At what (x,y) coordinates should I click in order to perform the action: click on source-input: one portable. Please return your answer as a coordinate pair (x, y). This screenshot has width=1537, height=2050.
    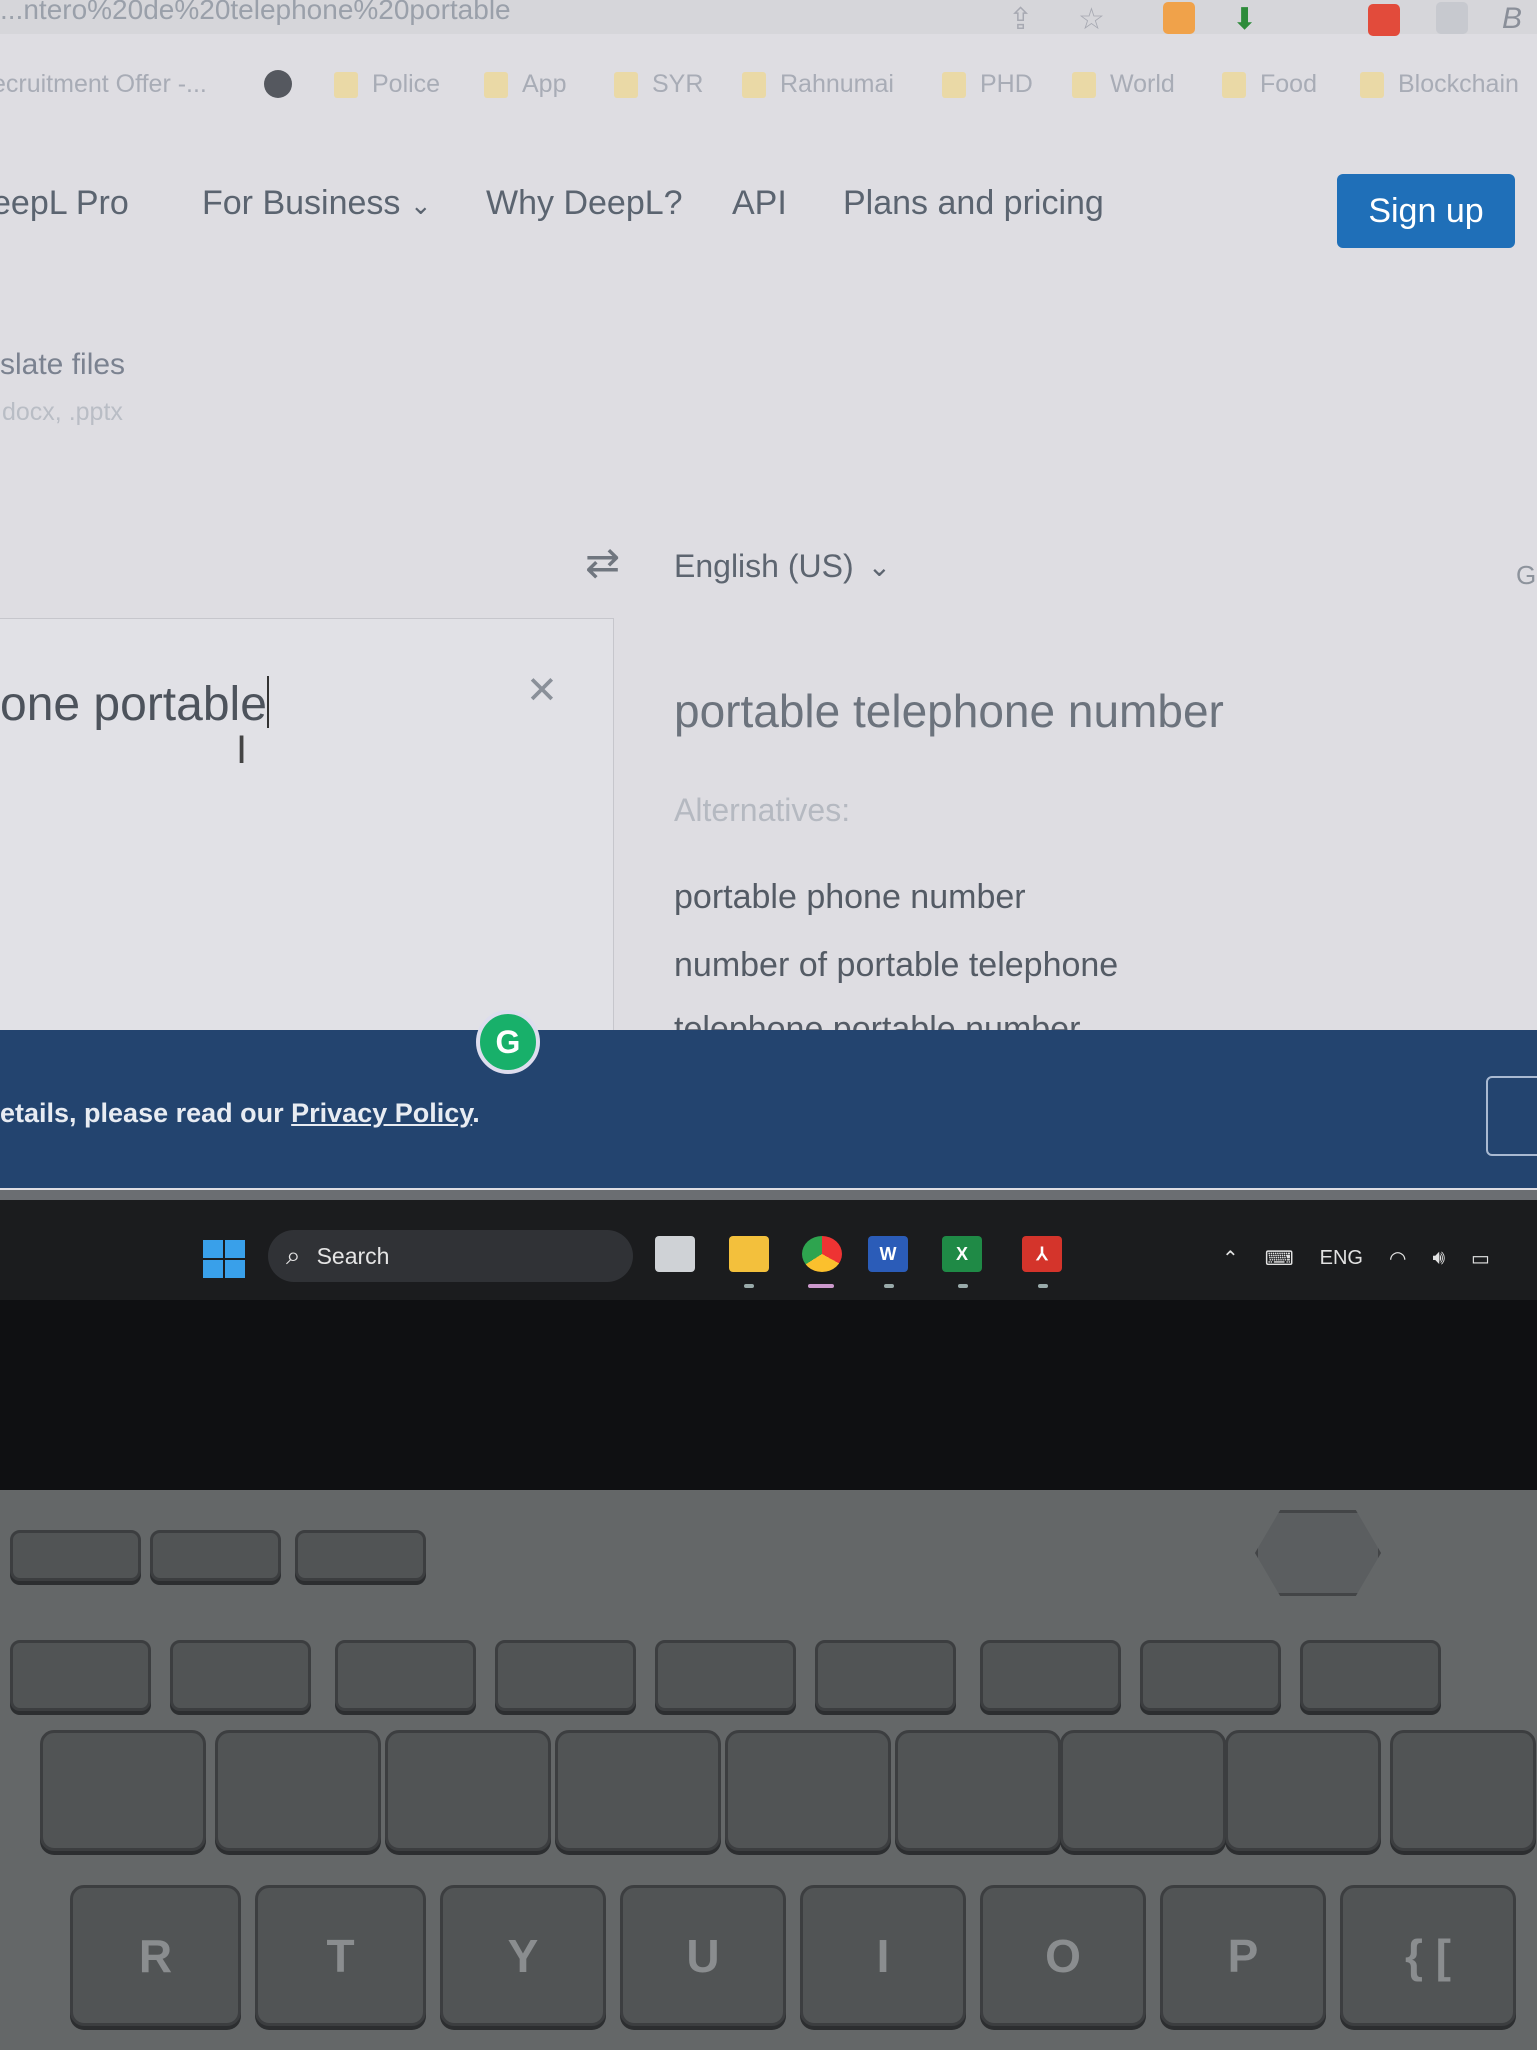
    Looking at the image, I should click on (134, 704).